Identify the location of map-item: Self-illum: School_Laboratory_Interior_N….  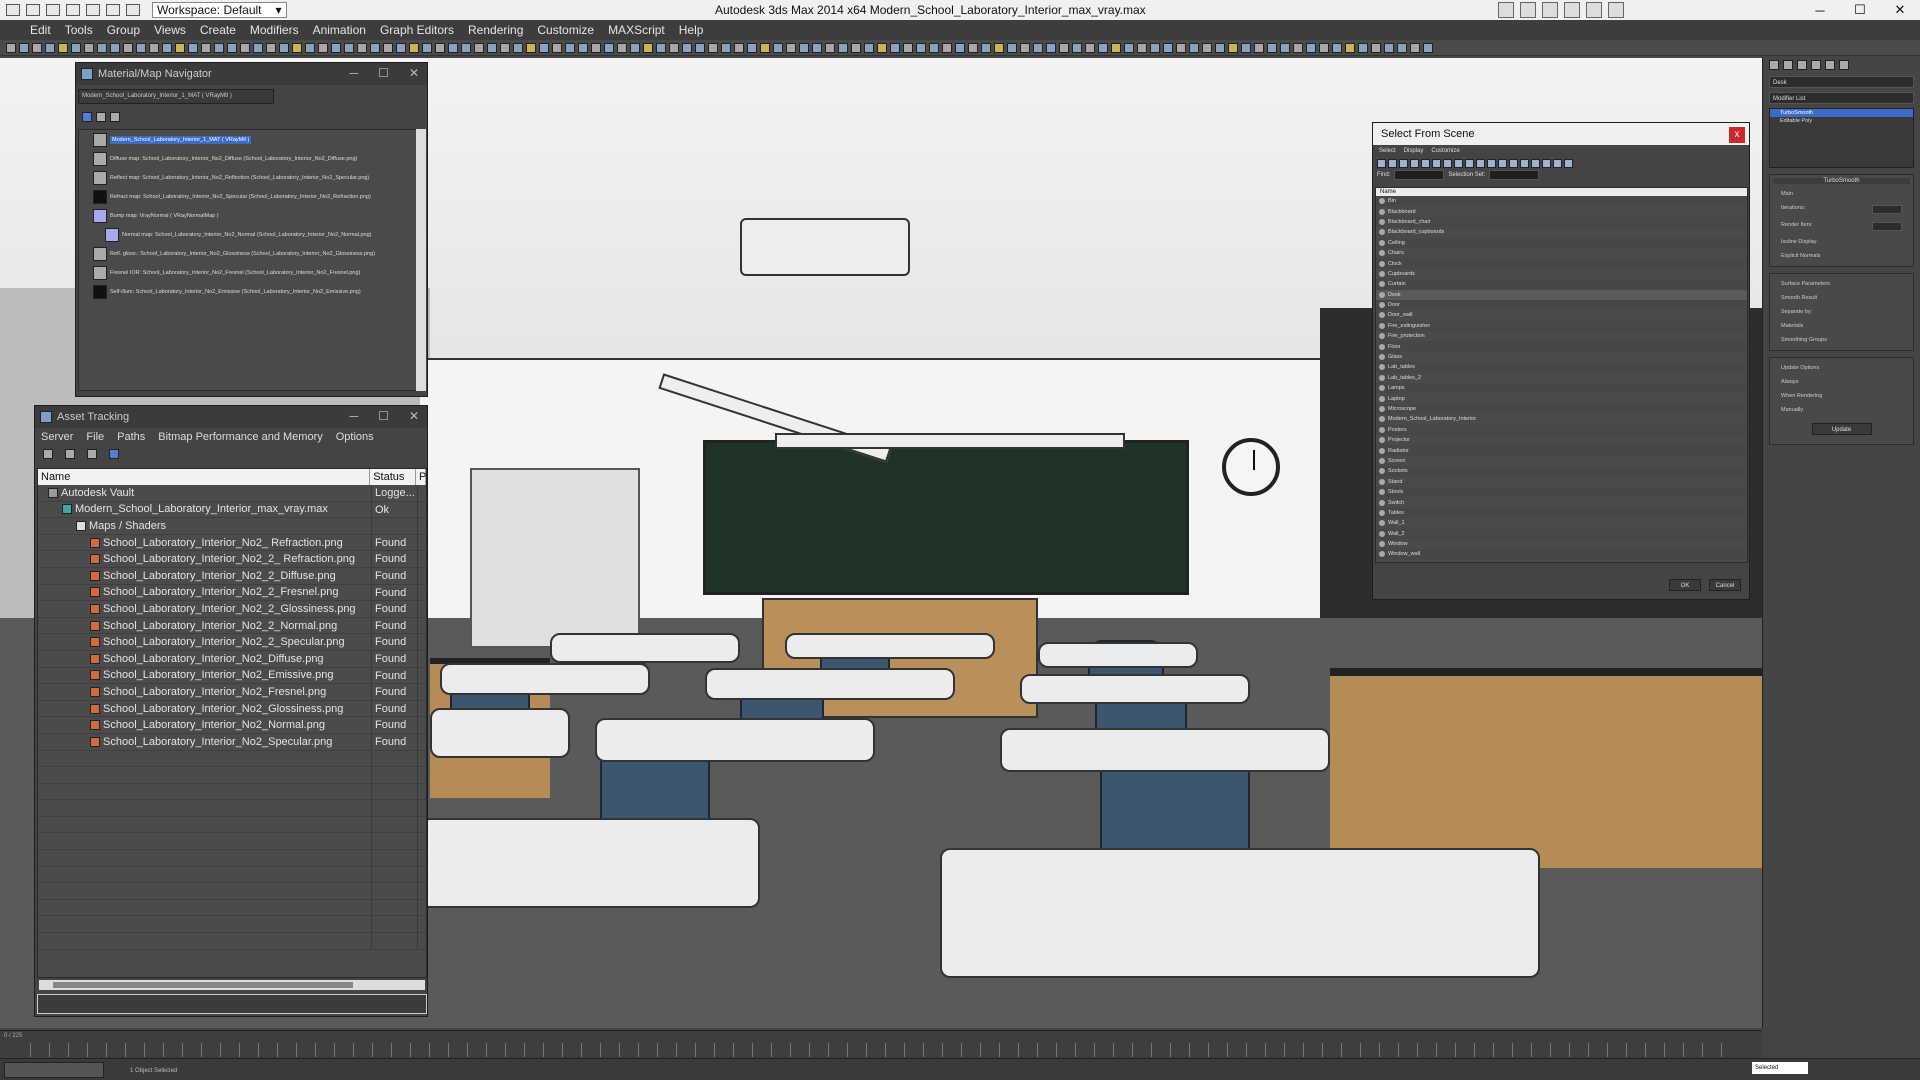
(248, 291).